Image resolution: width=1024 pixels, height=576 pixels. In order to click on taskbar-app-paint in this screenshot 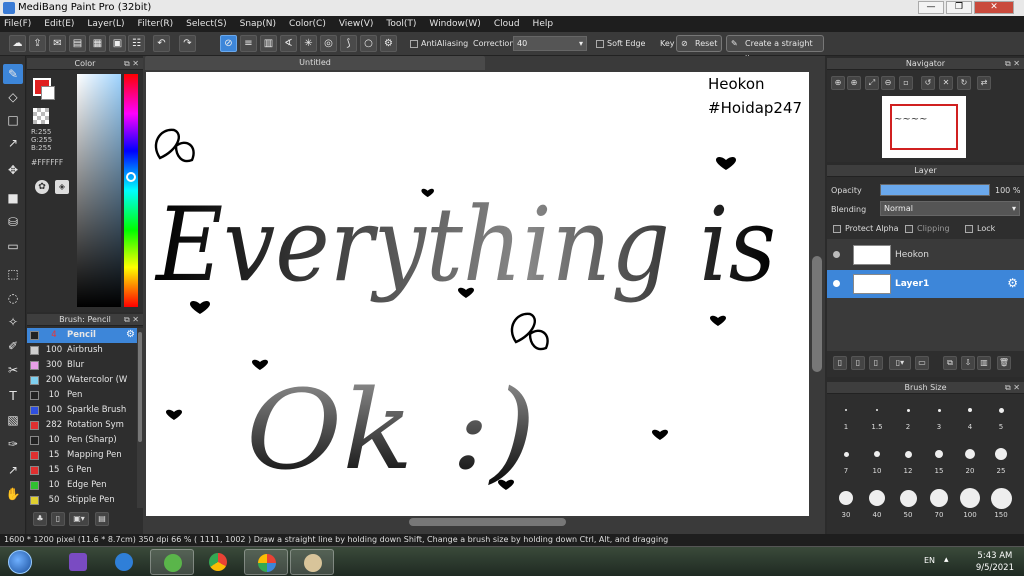, I will do `click(312, 562)`.